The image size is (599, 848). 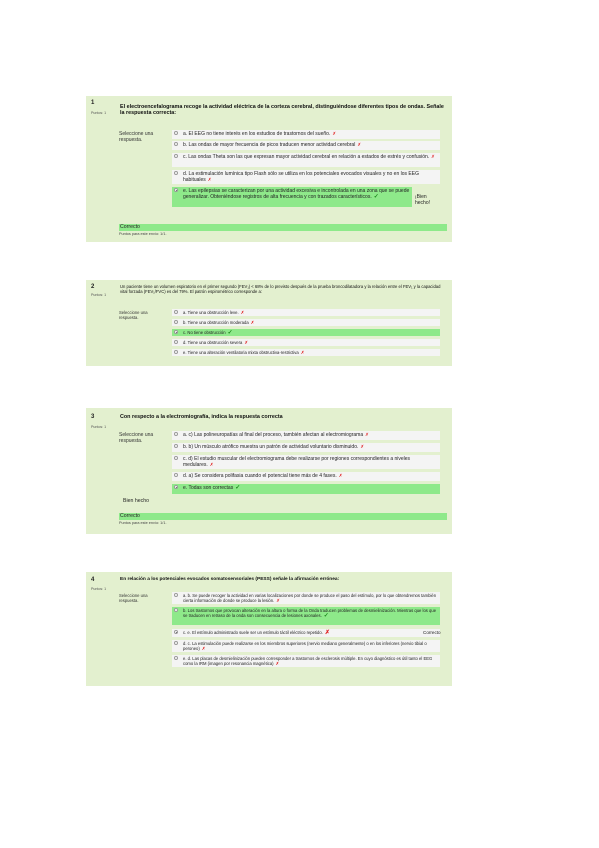 I want to click on answer-option-a: a. Tiene una obstrucción leve. ✗, so click(x=306, y=312).